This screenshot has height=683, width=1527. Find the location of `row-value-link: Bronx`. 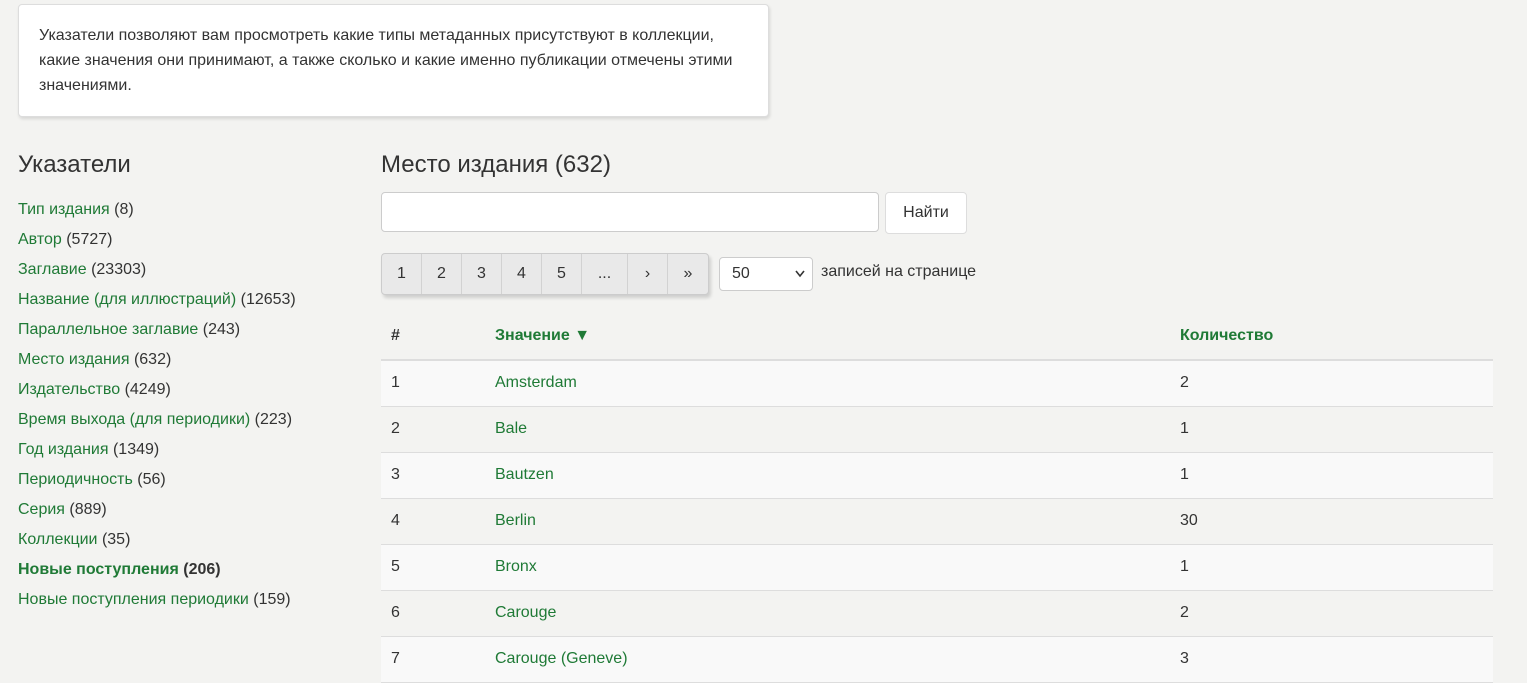

row-value-link: Bronx is located at coordinates (516, 567).